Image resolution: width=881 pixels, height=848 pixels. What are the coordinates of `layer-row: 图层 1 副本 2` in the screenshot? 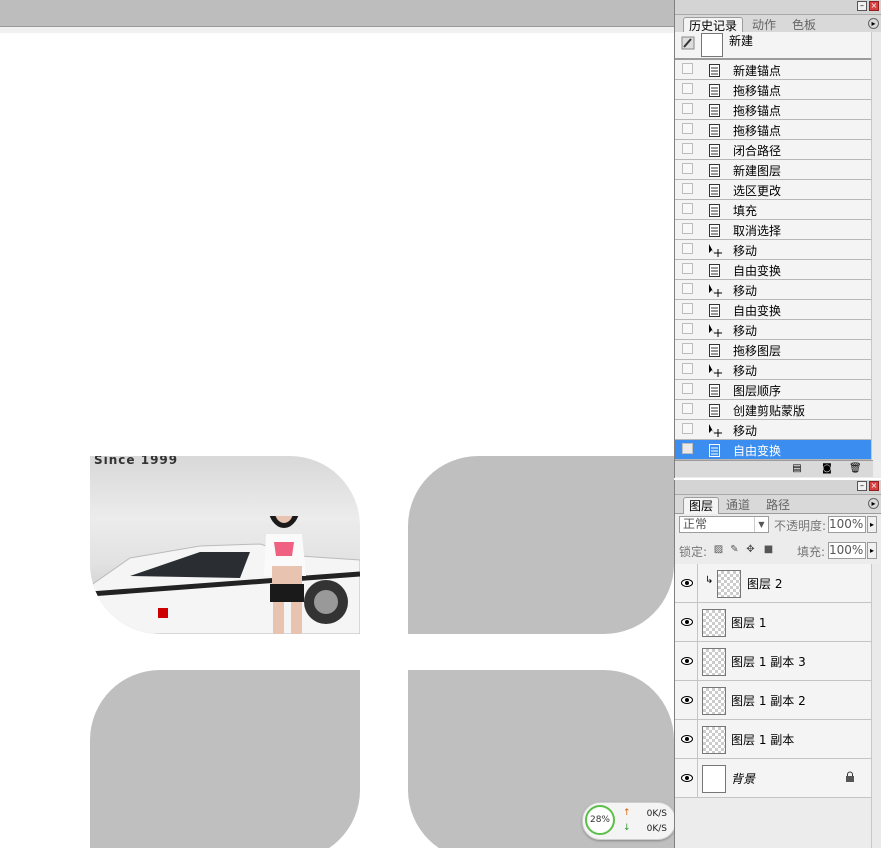 It's located at (774, 700).